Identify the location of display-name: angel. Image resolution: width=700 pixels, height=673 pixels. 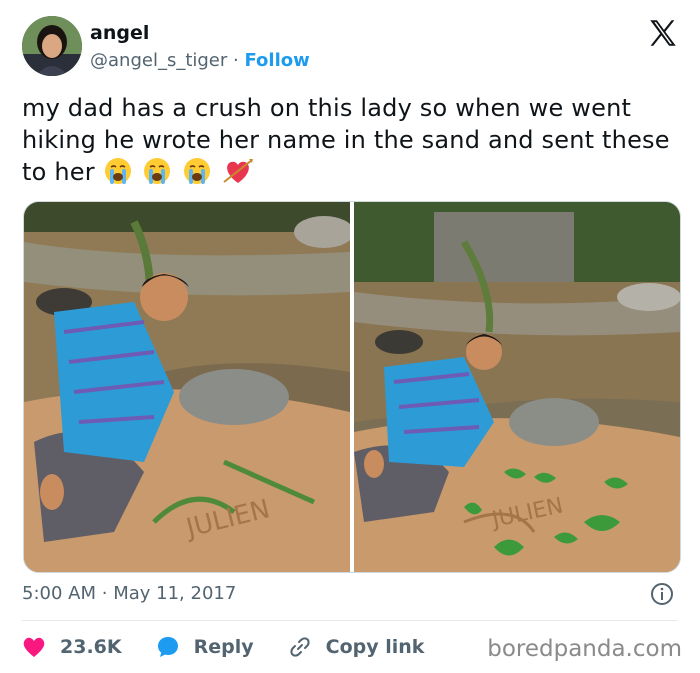
(200, 33).